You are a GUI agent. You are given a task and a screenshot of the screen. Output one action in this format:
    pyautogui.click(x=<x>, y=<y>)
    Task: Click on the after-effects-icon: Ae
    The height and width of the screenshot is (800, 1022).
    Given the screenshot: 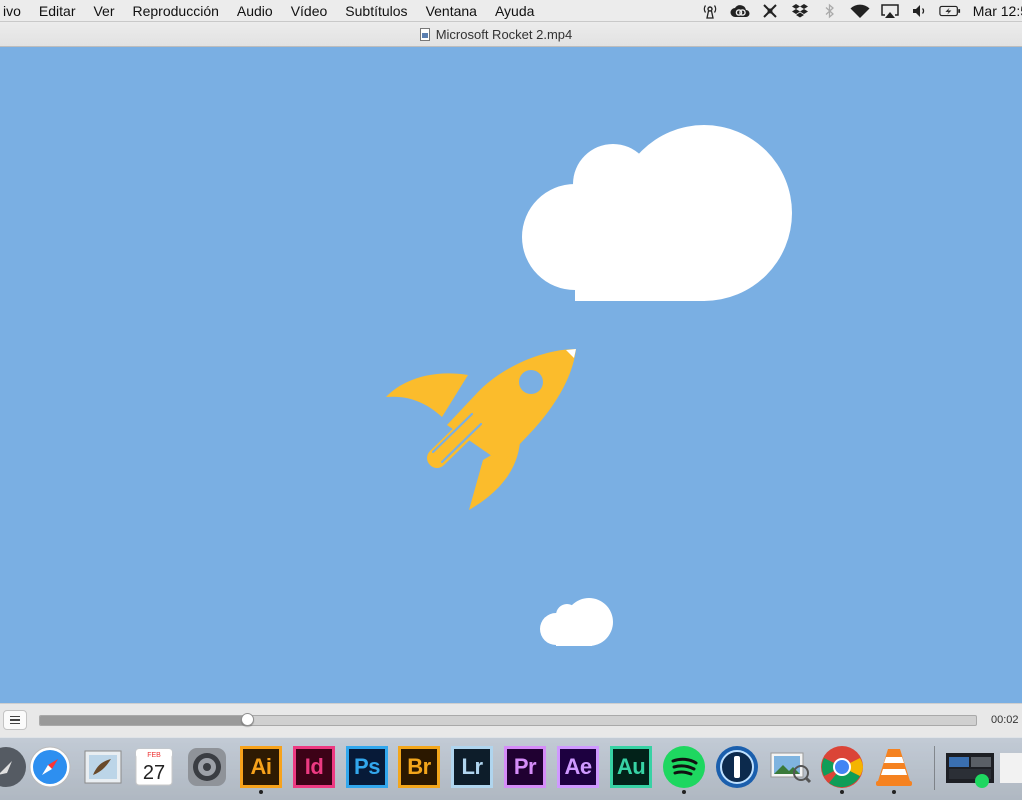 What is the action you would take?
    pyautogui.click(x=578, y=767)
    